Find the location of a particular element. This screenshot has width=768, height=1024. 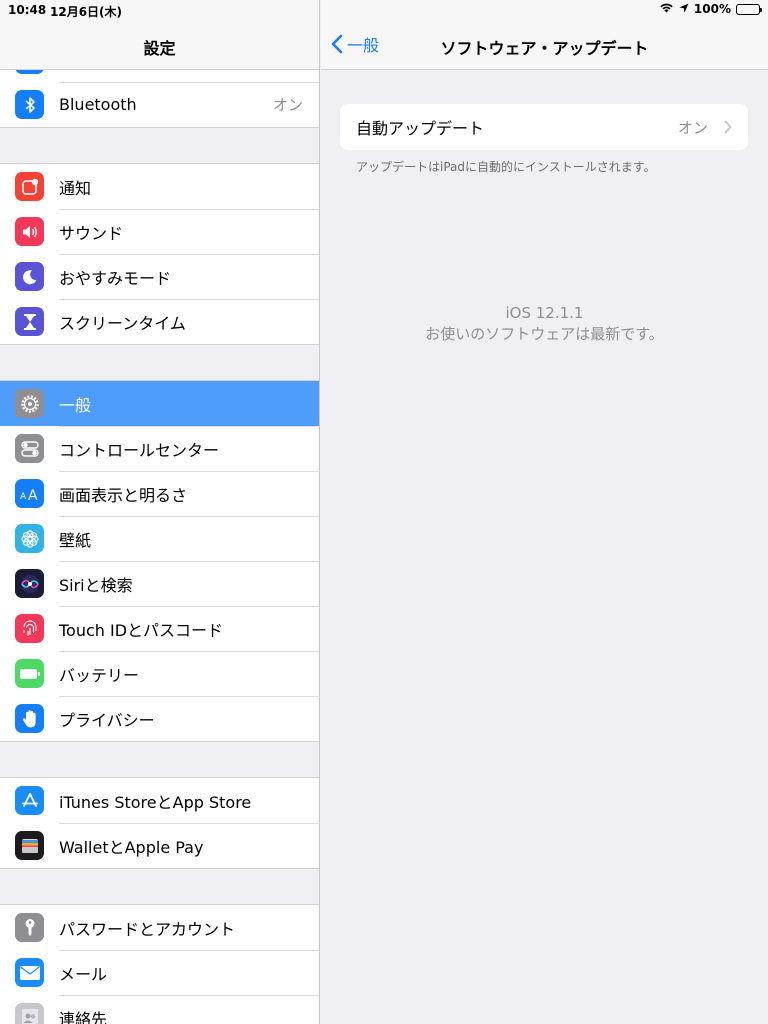

partial-row-icon is located at coordinates (29, 72).